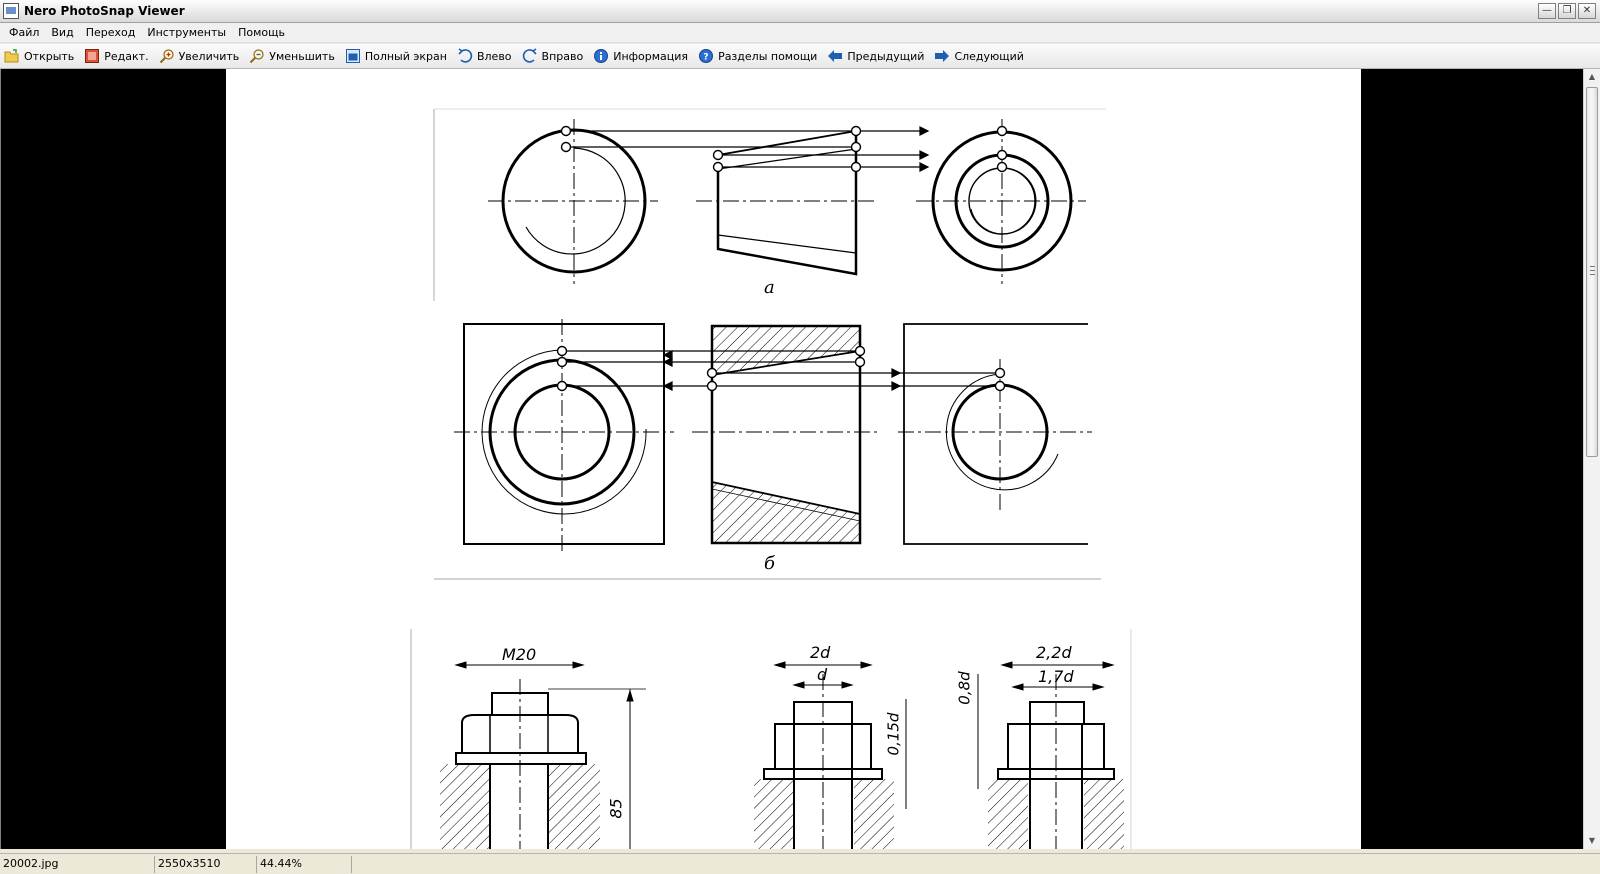 The width and height of the screenshot is (1600, 874). Describe the element at coordinates (800, 11) in the screenshot. I see `title-bar: Nero PhotoSnap Viewer — ❐ ✕` at that location.